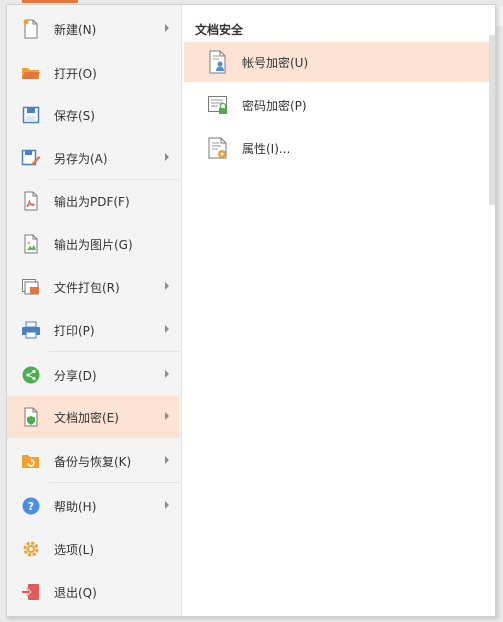 This screenshot has height=622, width=503. What do you see at coordinates (50, 1) in the screenshot?
I see `top-accent-bar` at bounding box center [50, 1].